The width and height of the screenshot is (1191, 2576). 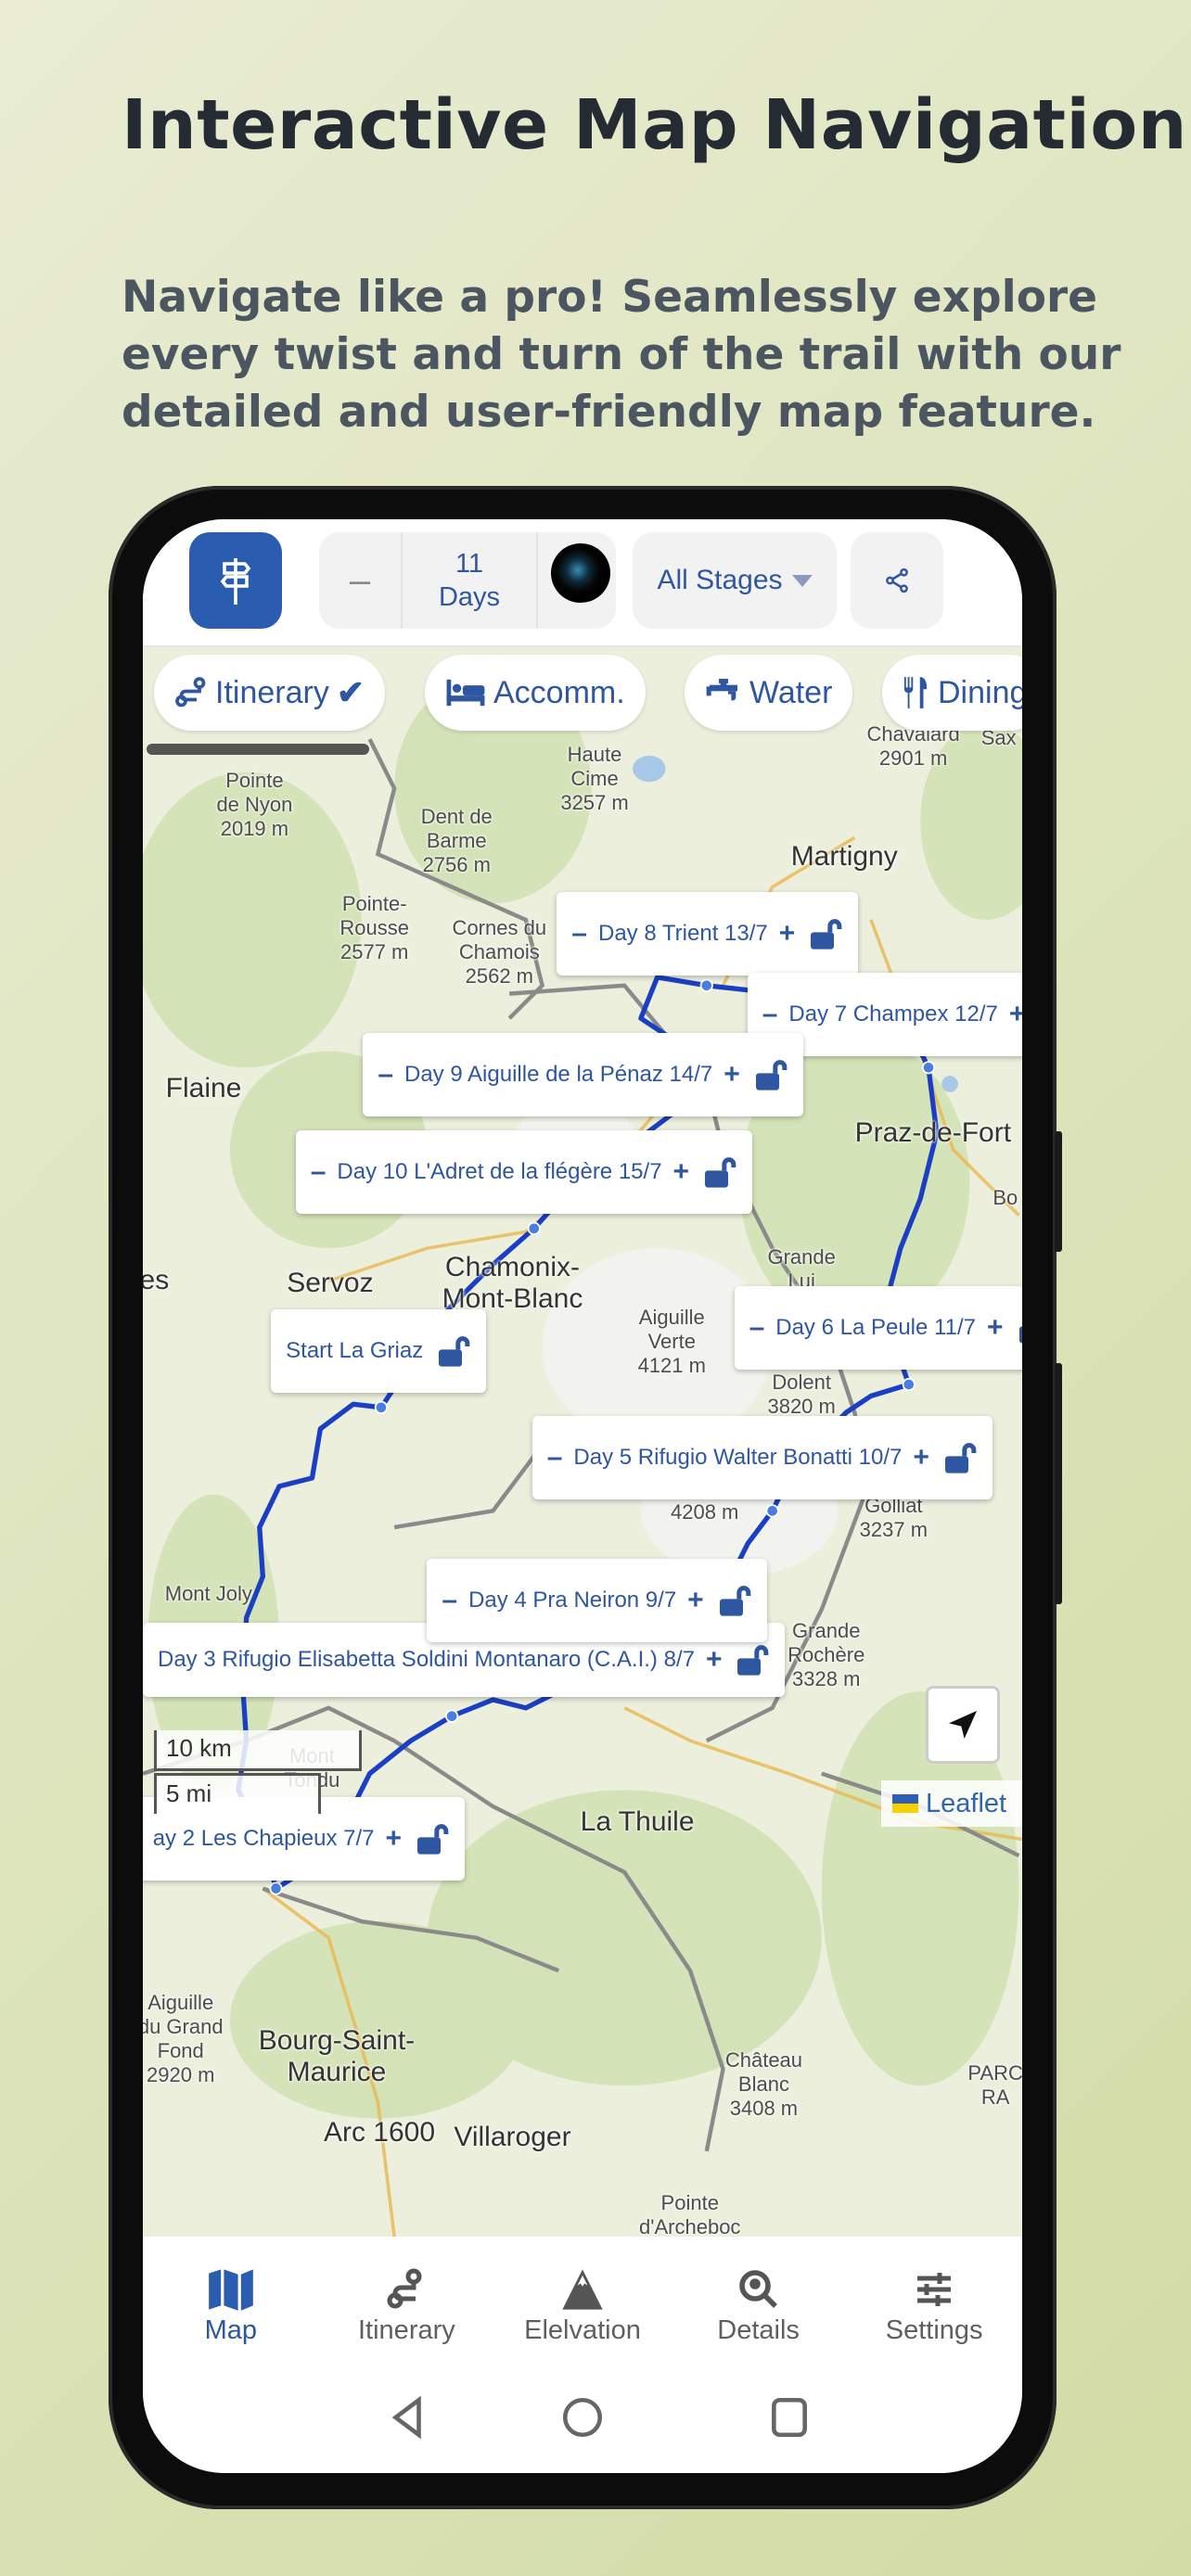 I want to click on nav-details: Details, so click(x=759, y=2306).